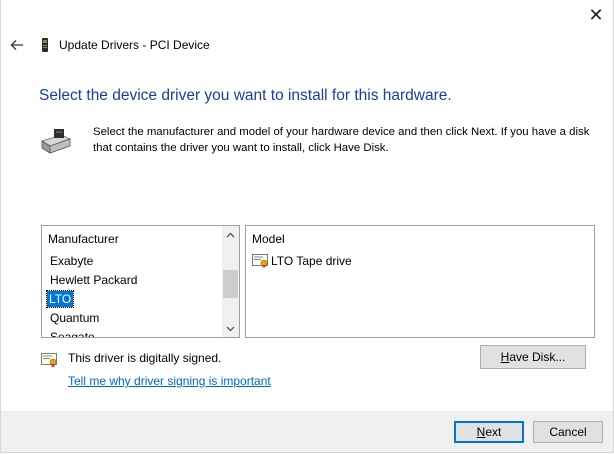 This screenshot has height=454, width=614. Describe the element at coordinates (83, 239) in the screenshot. I see `manufacturer-header: Manufacturer` at that location.